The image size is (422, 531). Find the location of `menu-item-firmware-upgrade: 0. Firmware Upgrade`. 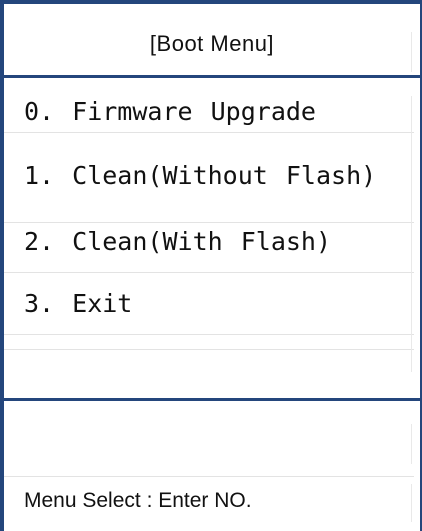

menu-item-firmware-upgrade: 0. Firmware Upgrade is located at coordinates (170, 112).